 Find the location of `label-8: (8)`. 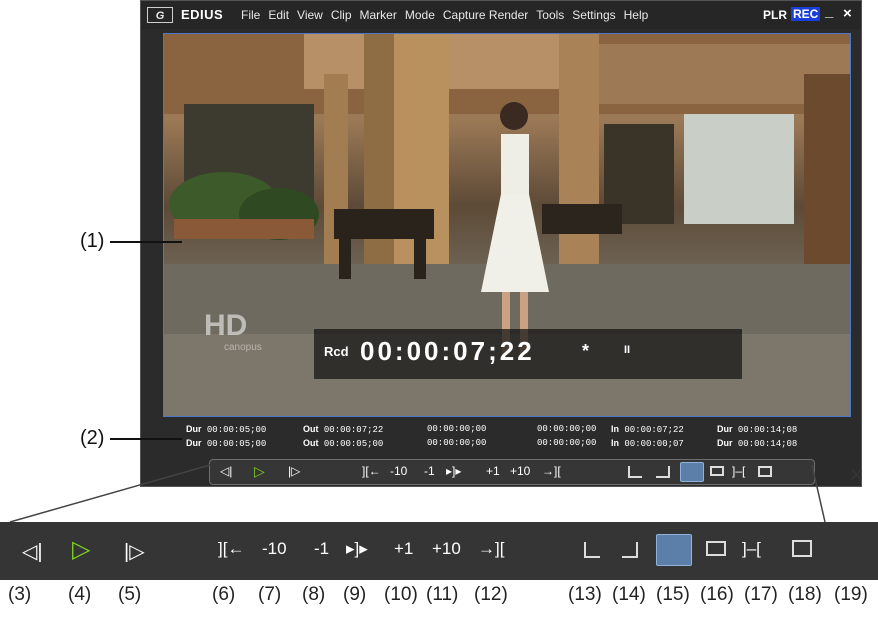

label-8: (8) is located at coordinates (314, 594).